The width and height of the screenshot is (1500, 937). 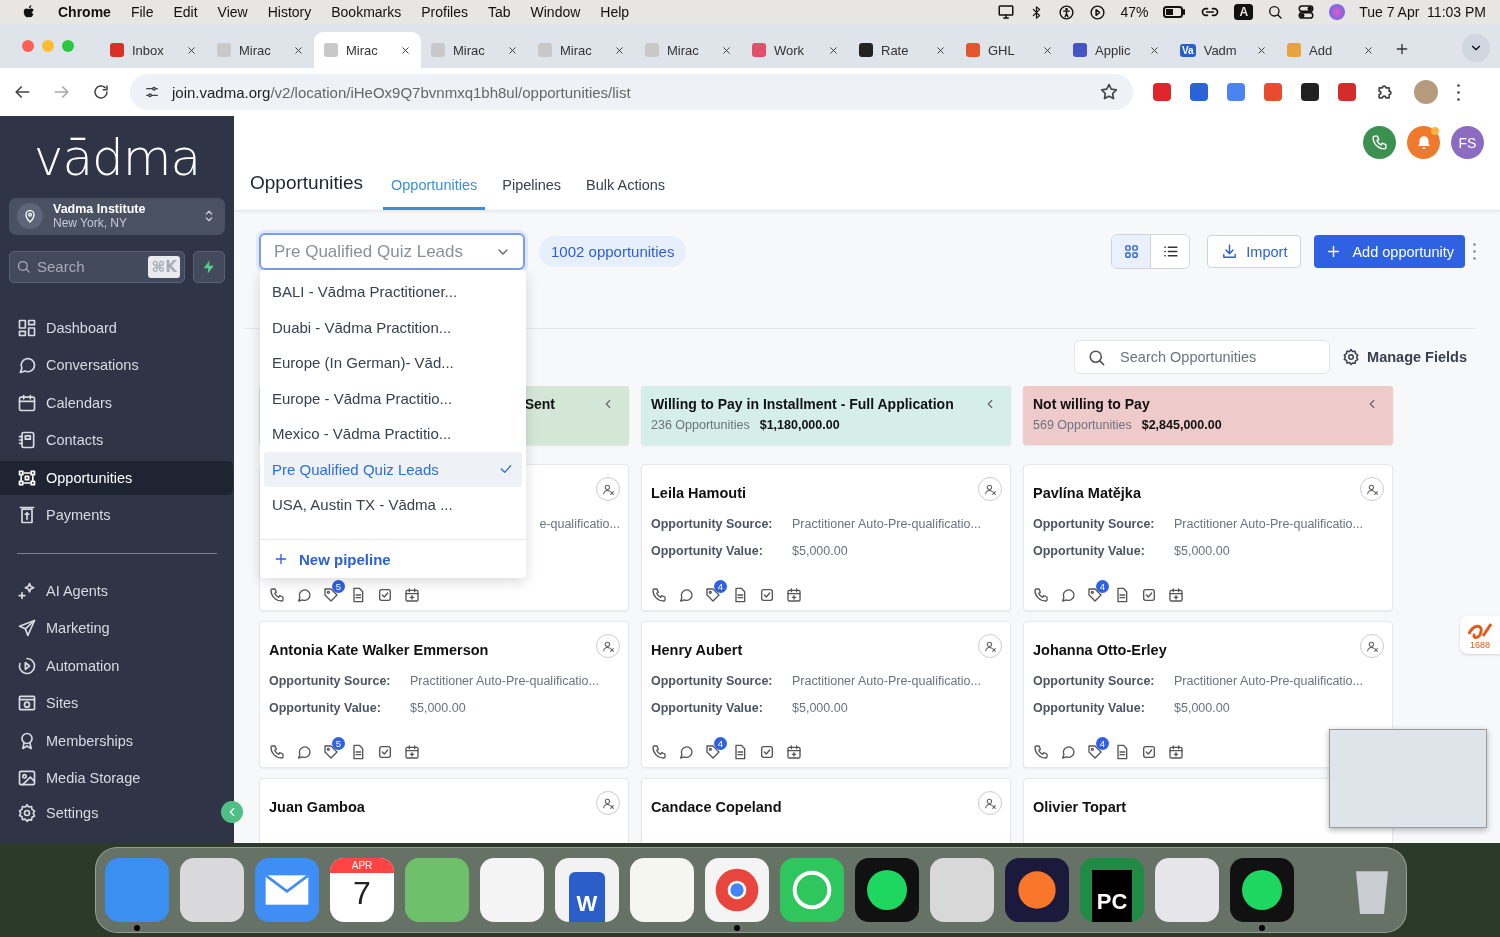 I want to click on import-button: Import, so click(x=1254, y=251).